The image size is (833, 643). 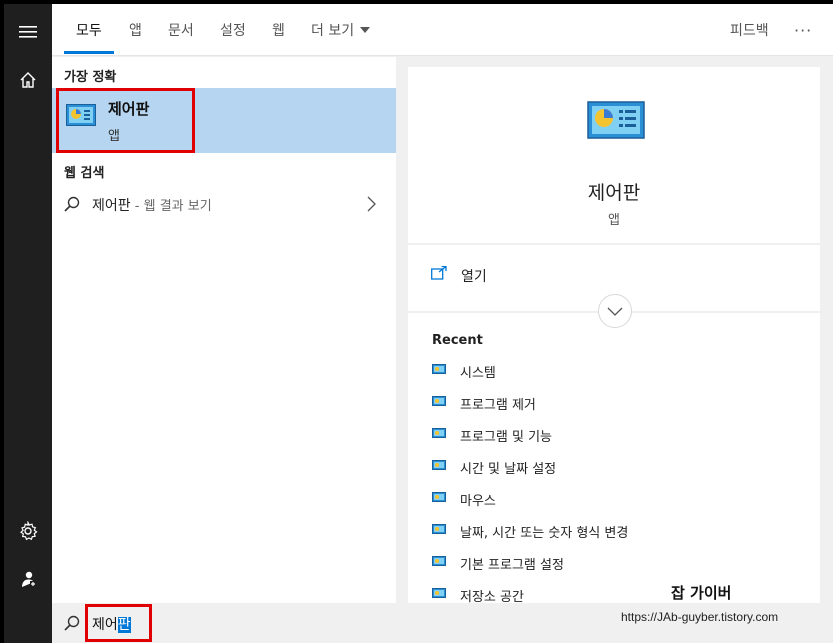 I want to click on web-search-hint: - 웹 결과 보기, so click(x=171, y=206).